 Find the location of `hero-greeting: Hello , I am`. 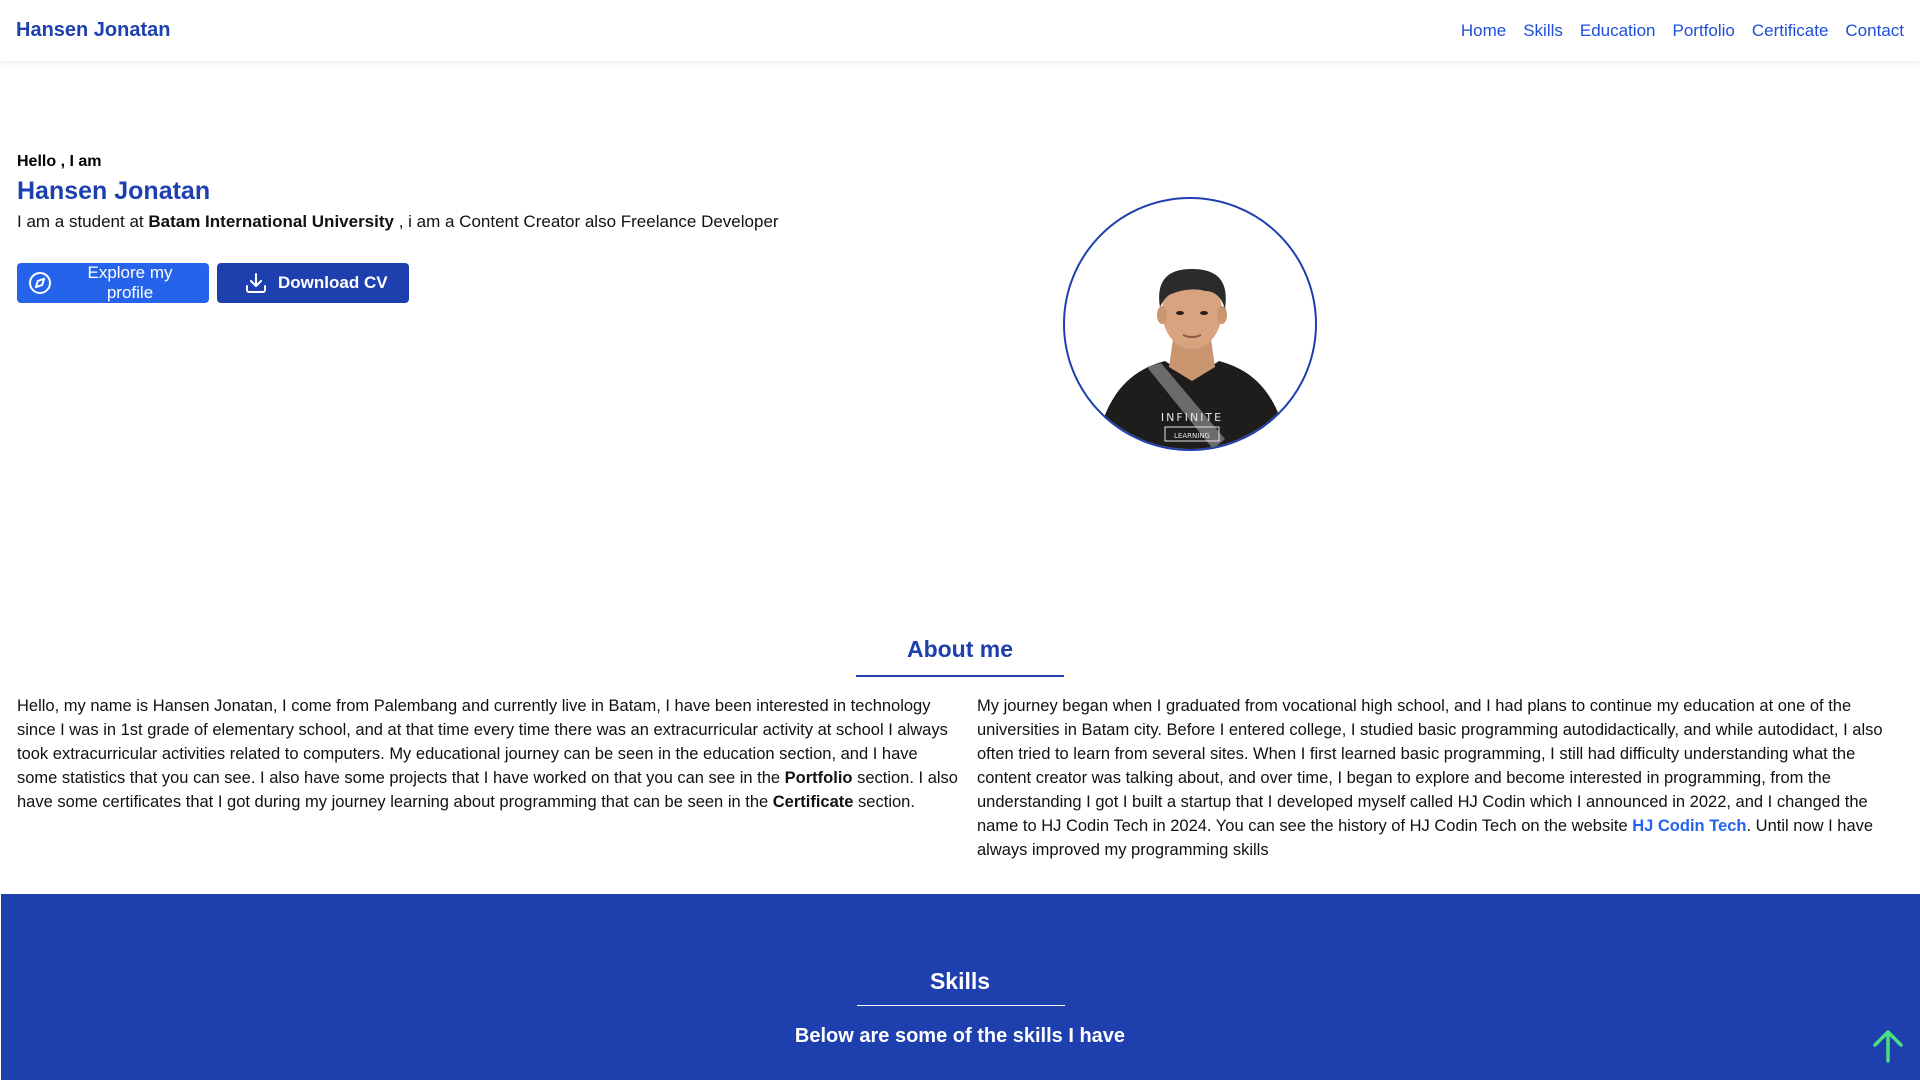

hero-greeting: Hello , I am is located at coordinates (59, 161).